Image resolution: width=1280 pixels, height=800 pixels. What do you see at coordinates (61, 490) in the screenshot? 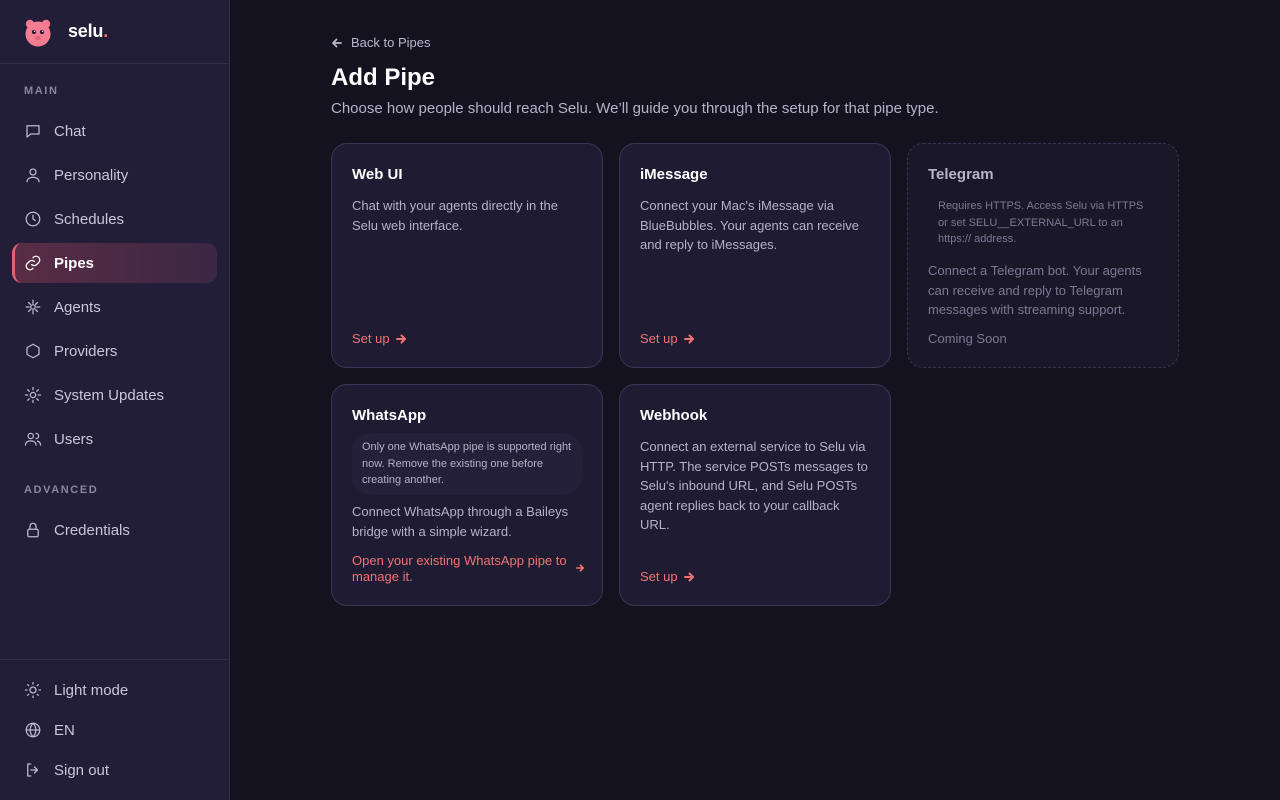
I see `section-label-advanced: ADVANCED` at bounding box center [61, 490].